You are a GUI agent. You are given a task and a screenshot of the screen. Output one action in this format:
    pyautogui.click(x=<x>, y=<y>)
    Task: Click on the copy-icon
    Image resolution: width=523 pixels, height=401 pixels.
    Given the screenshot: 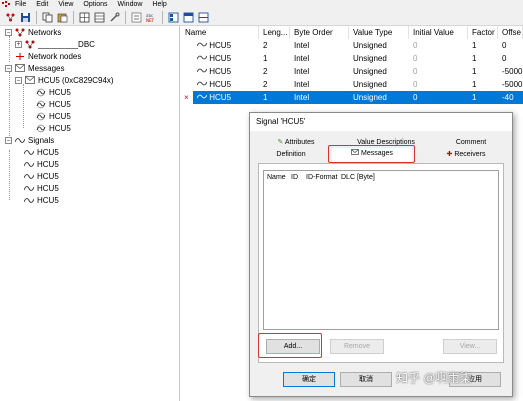 What is the action you would take?
    pyautogui.click(x=47, y=17)
    